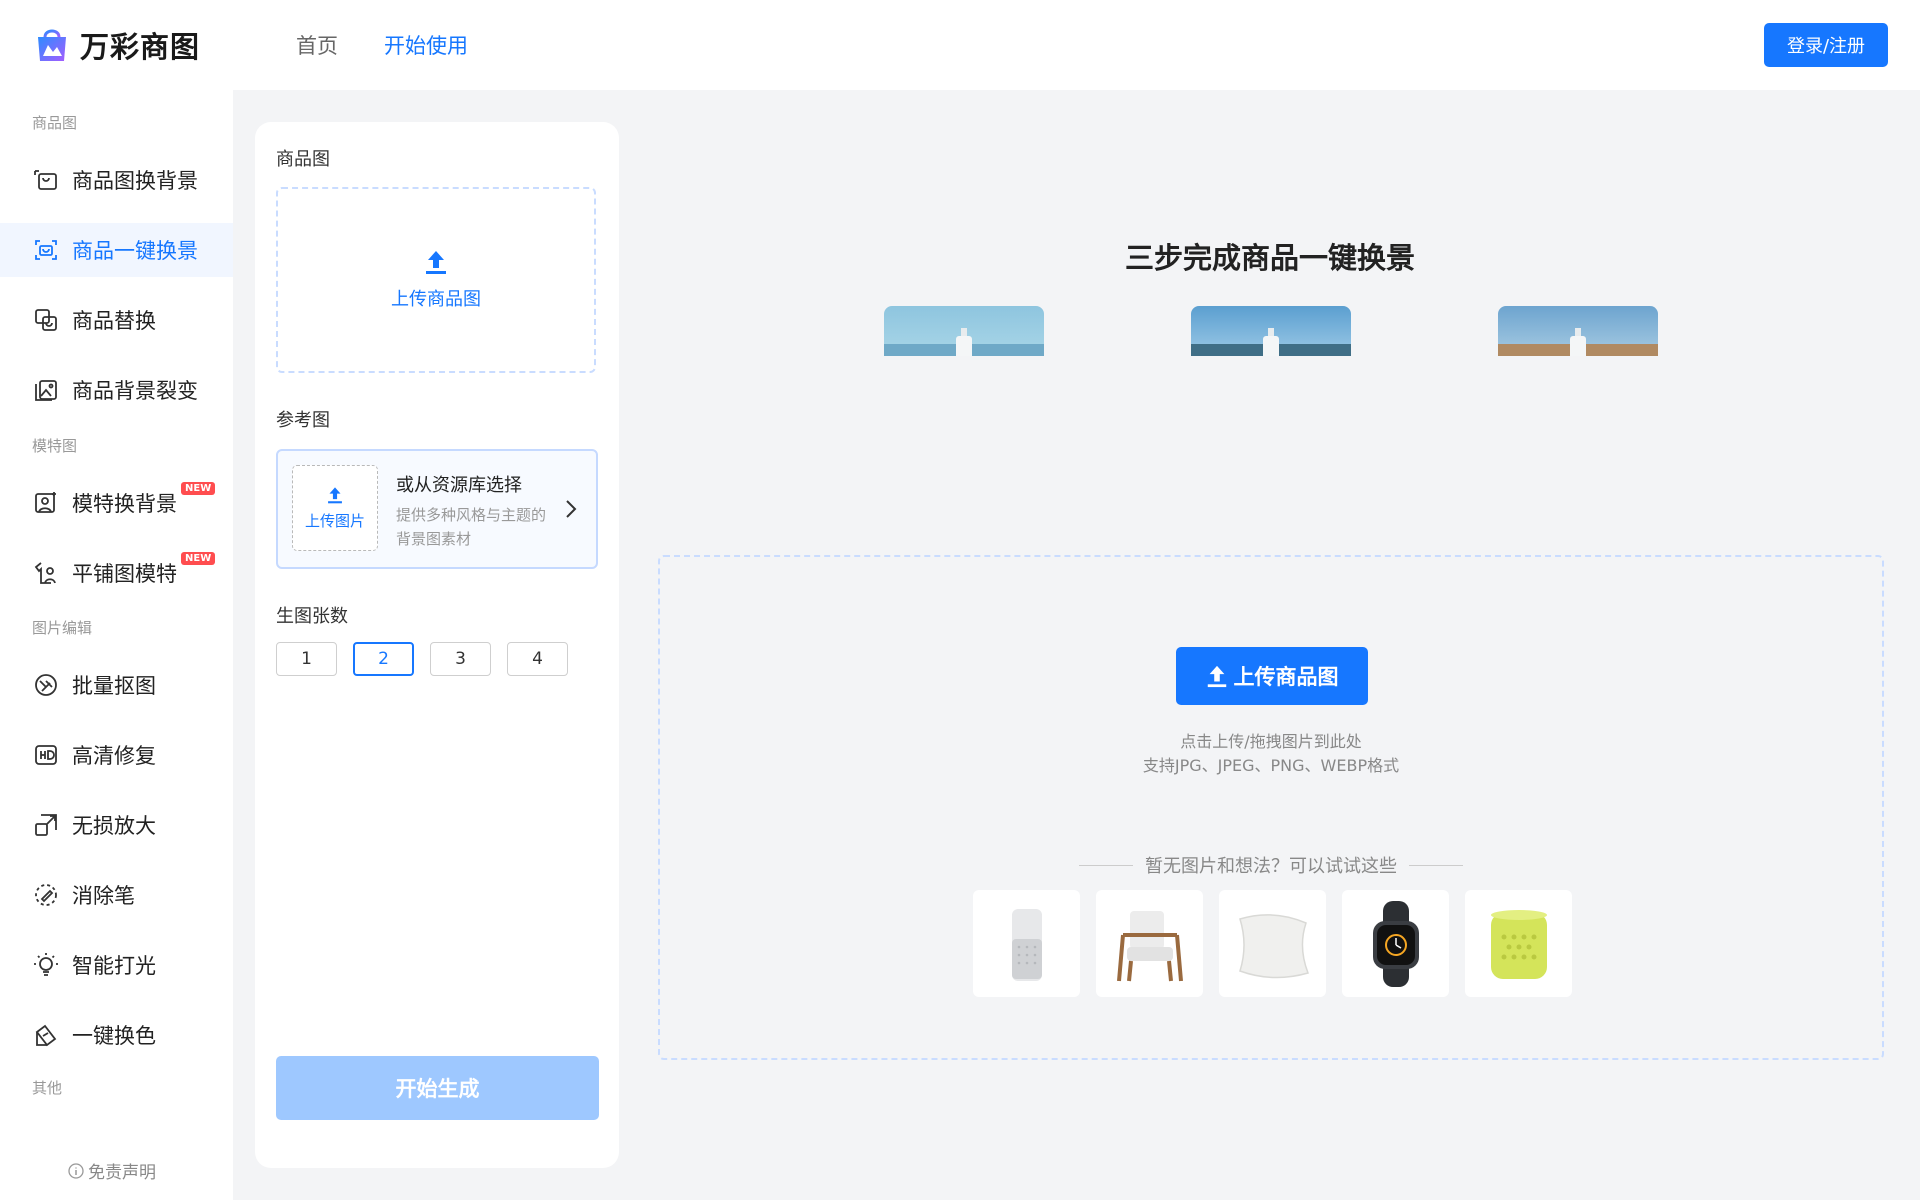 The width and height of the screenshot is (1920, 1200). I want to click on sidebar-item-label: 批量抠图, so click(114, 686).